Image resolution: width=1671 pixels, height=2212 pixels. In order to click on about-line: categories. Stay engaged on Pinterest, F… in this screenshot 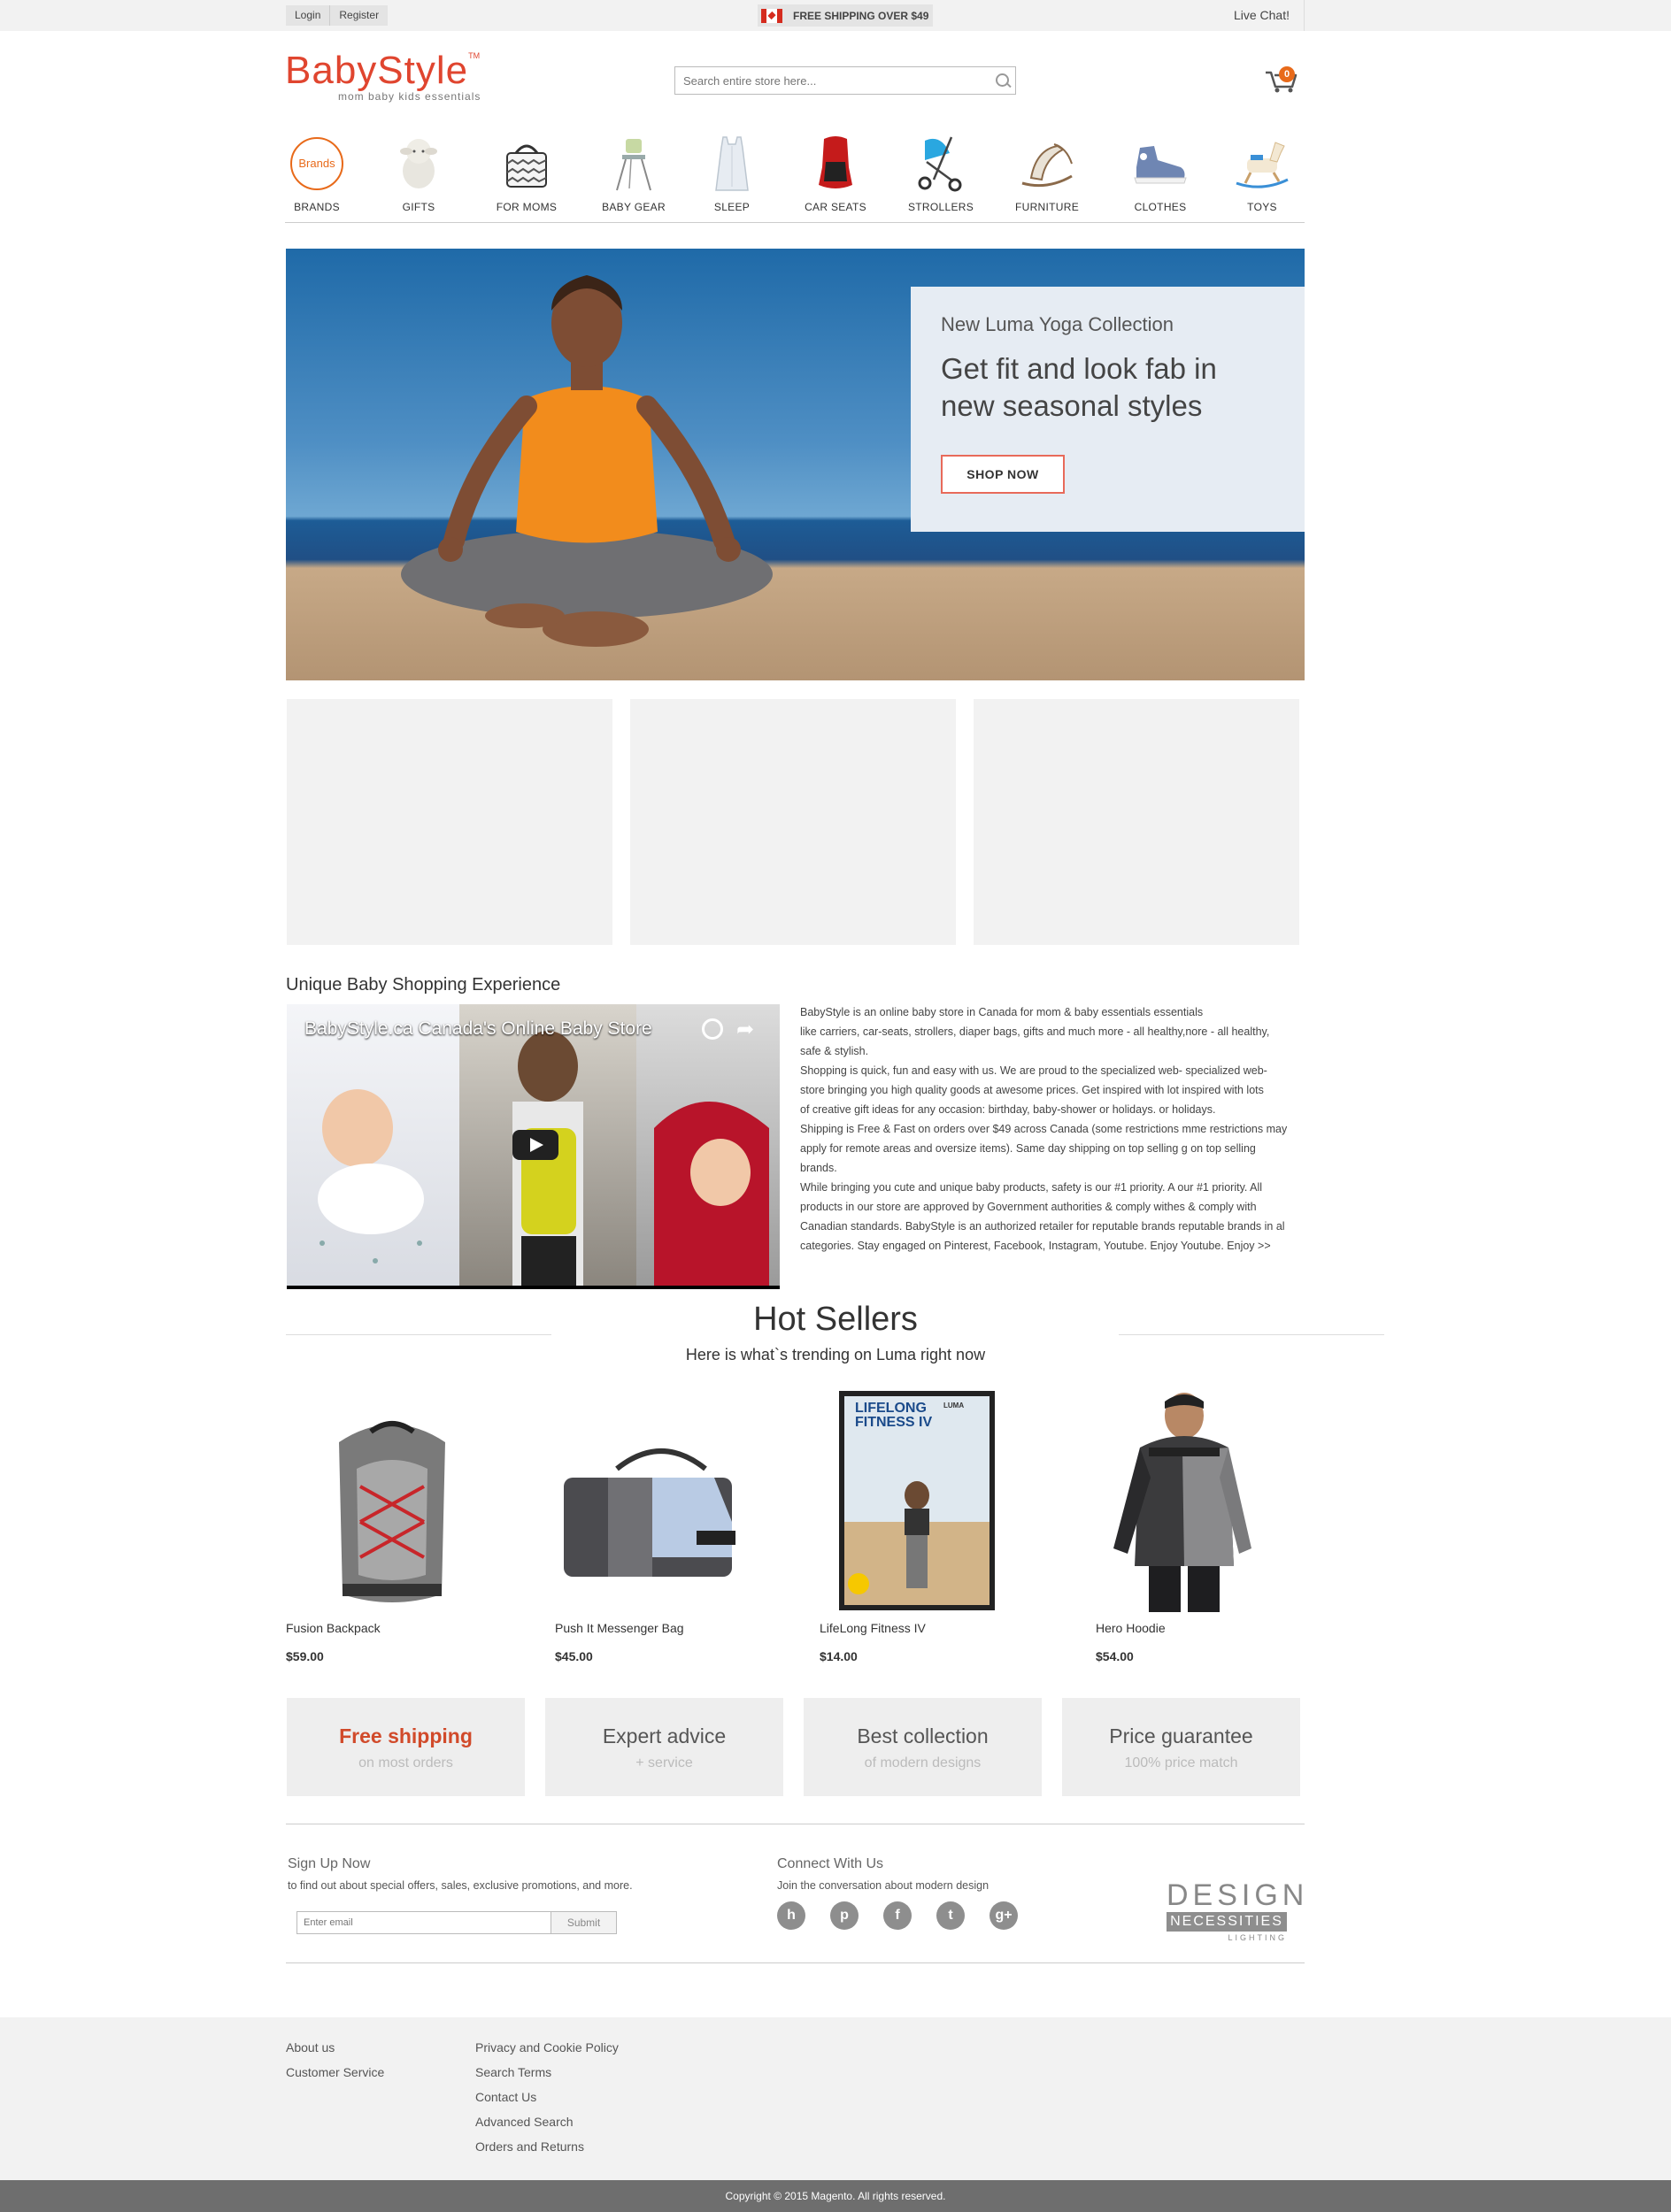, I will do `click(1052, 1246)`.